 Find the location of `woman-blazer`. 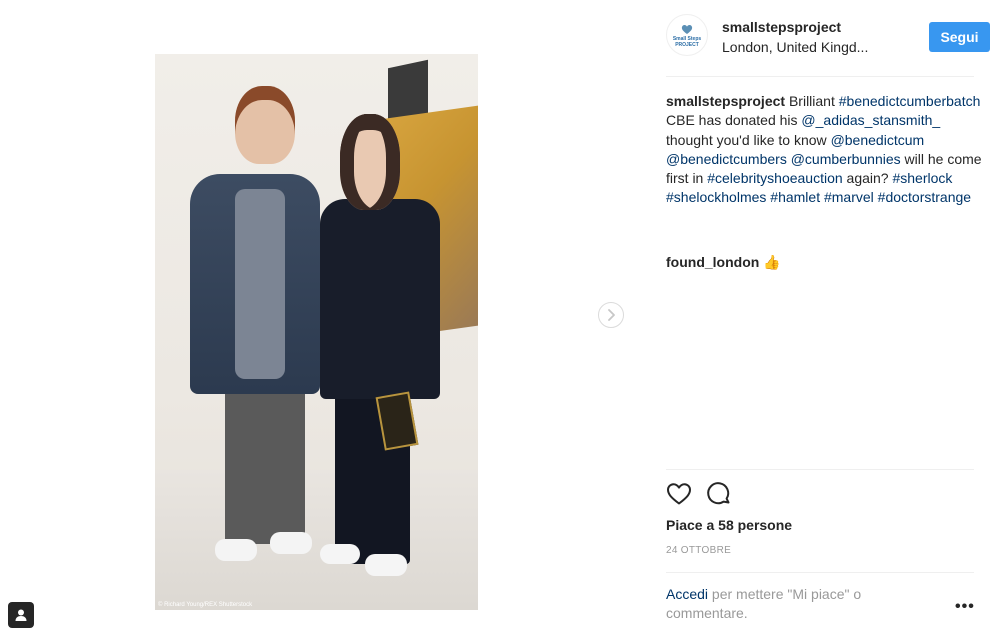

woman-blazer is located at coordinates (380, 299).